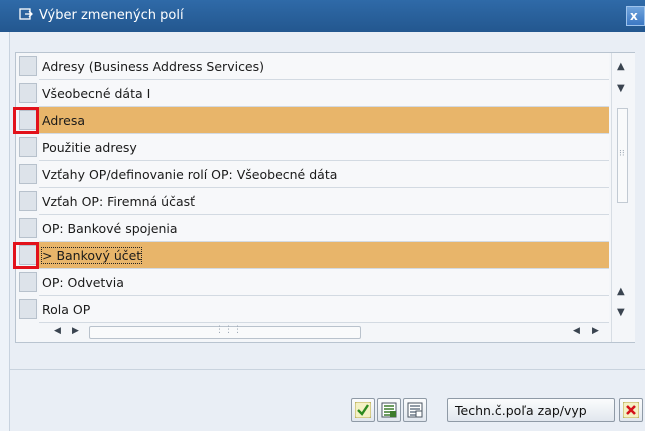 The width and height of the screenshot is (645, 431). I want to click on confirm-check-icon, so click(363, 410).